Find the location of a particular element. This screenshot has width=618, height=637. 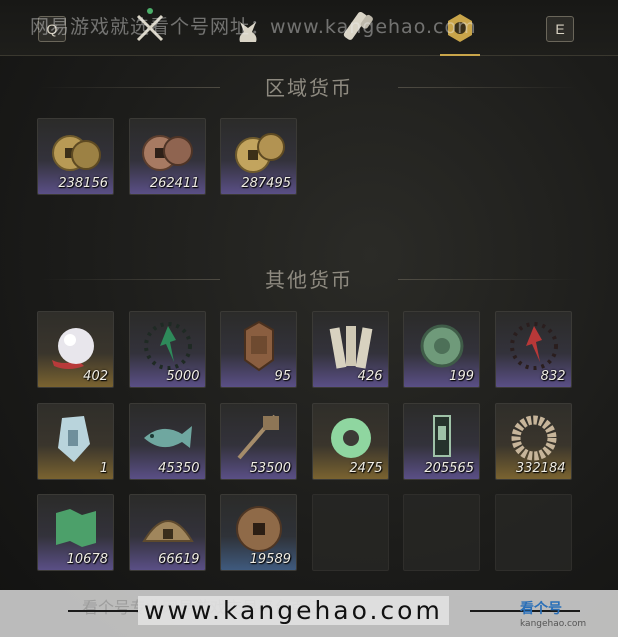

pouch-icon is located at coordinates (248, 32).